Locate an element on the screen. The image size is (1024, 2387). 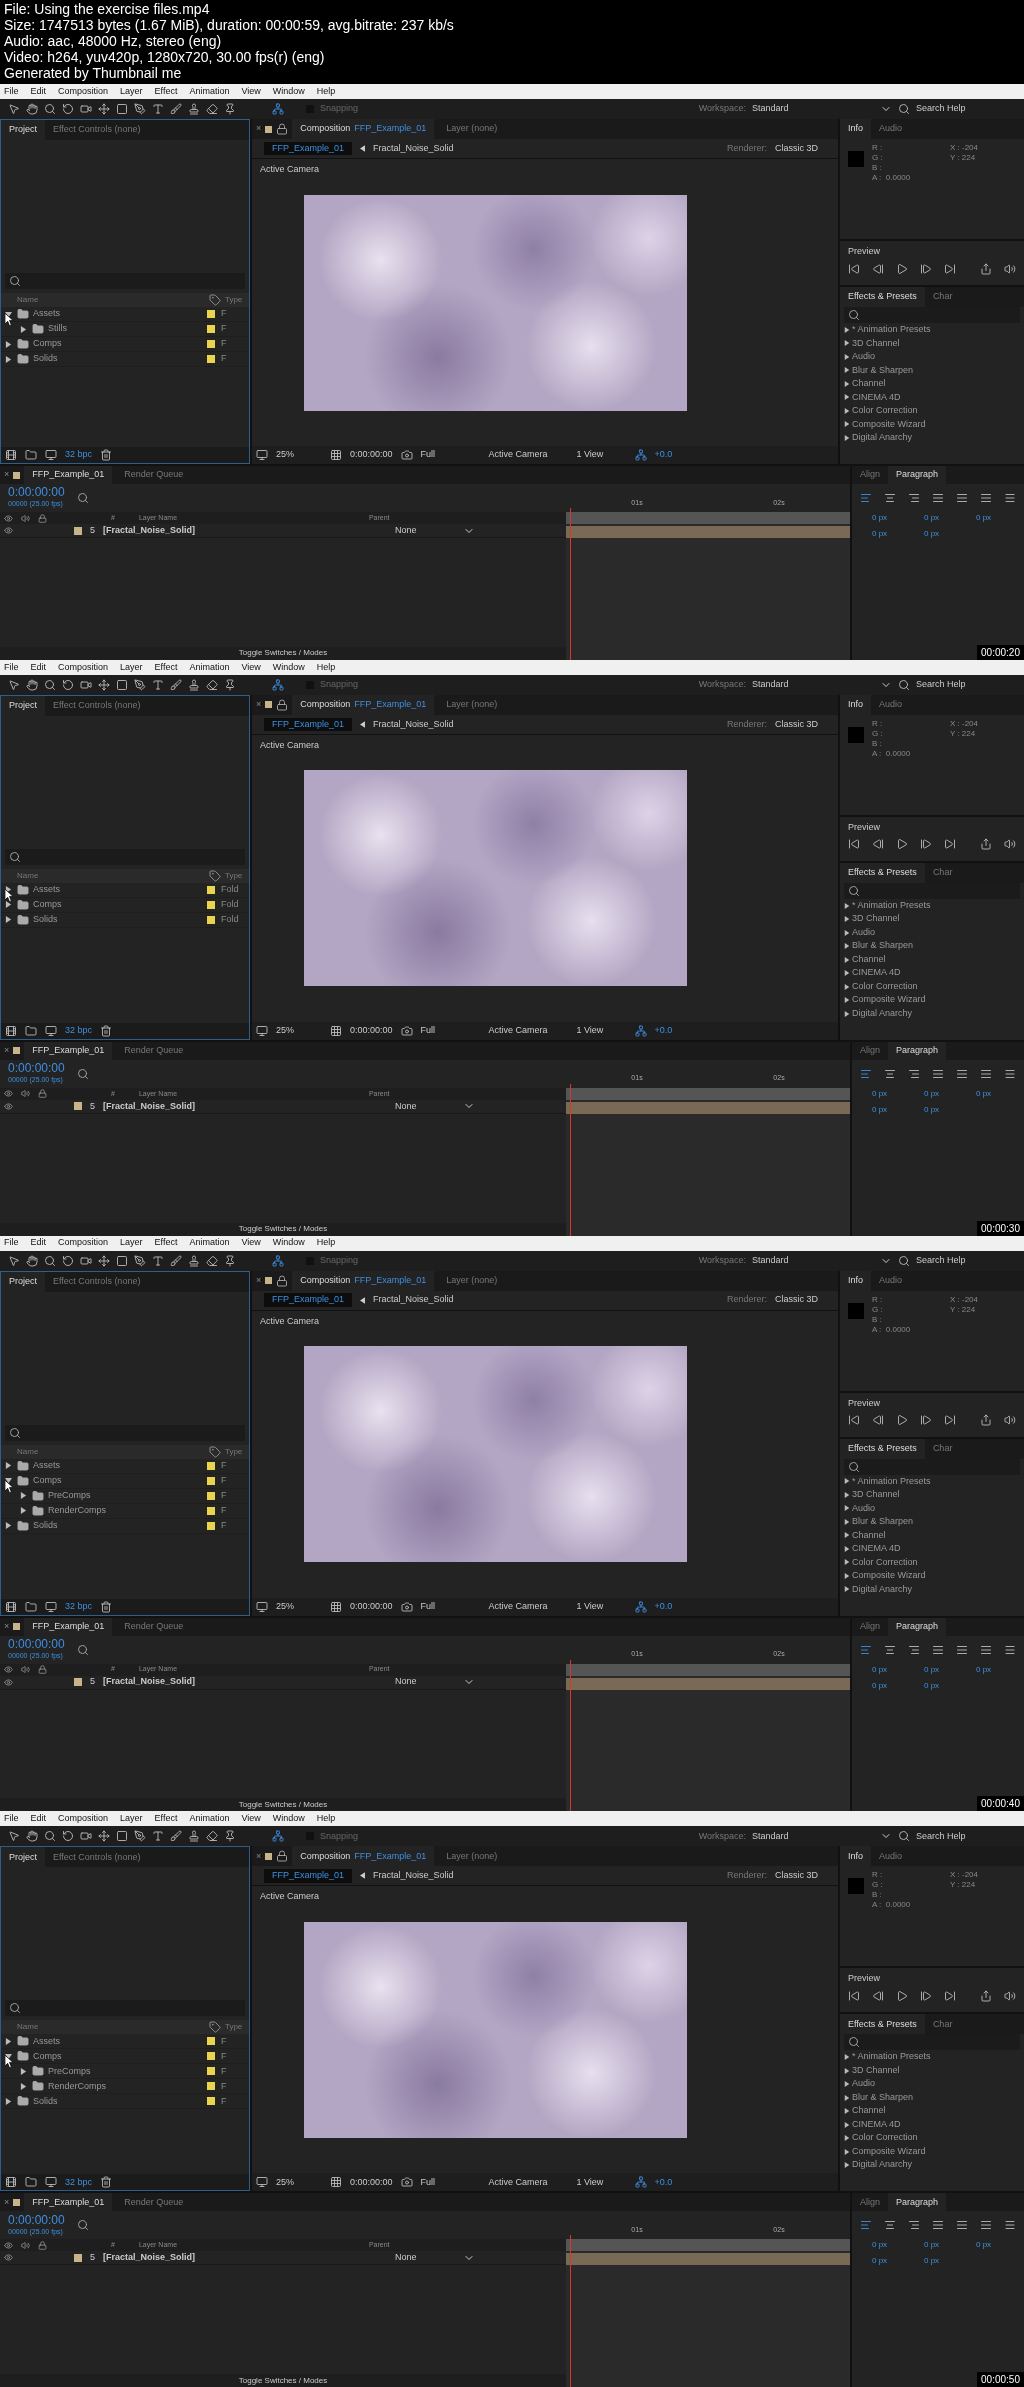
panel-tab: Project is located at coordinates (23, 130).